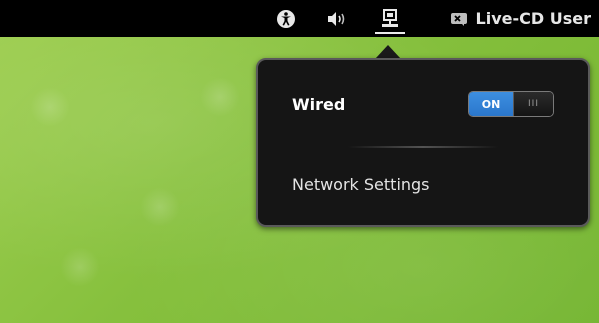 This screenshot has width=599, height=323. What do you see at coordinates (361, 184) in the screenshot?
I see `network-settings-item: Network Settings` at bounding box center [361, 184].